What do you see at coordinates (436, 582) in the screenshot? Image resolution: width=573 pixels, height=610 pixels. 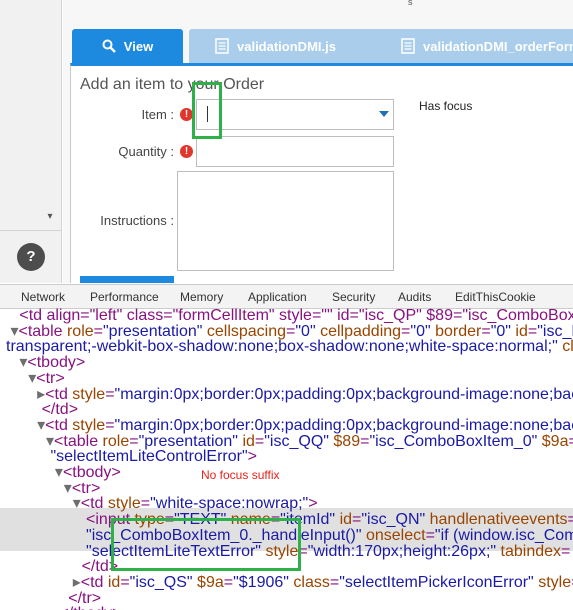 I see `code-token: "selectItemPickerIconError"` at bounding box center [436, 582].